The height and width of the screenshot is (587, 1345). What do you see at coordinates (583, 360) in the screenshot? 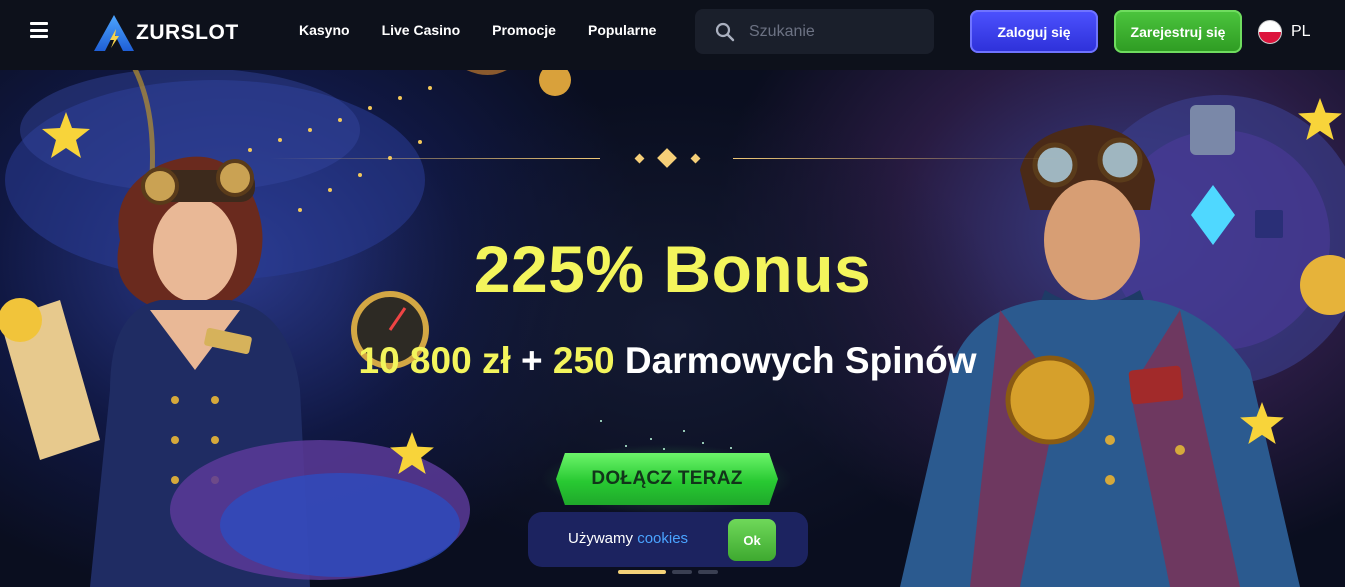
I see `bonus-spins-number: 250` at bounding box center [583, 360].